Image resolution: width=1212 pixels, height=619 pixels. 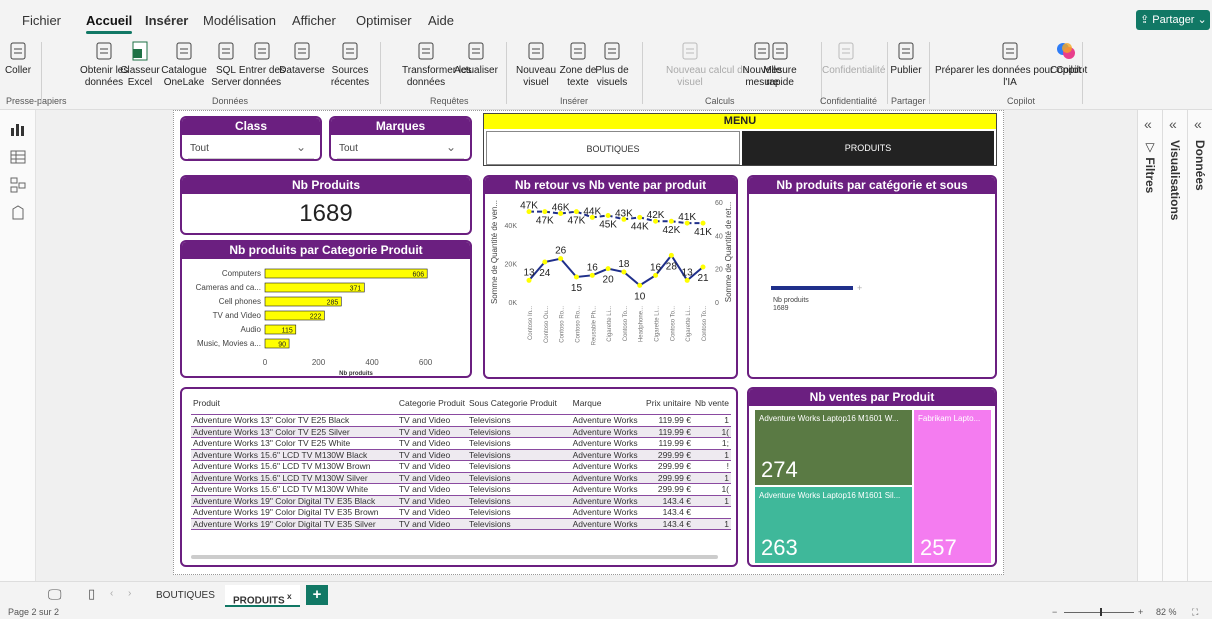 I want to click on share-button: ⇪ Partager ⌄, so click(x=1173, y=20).